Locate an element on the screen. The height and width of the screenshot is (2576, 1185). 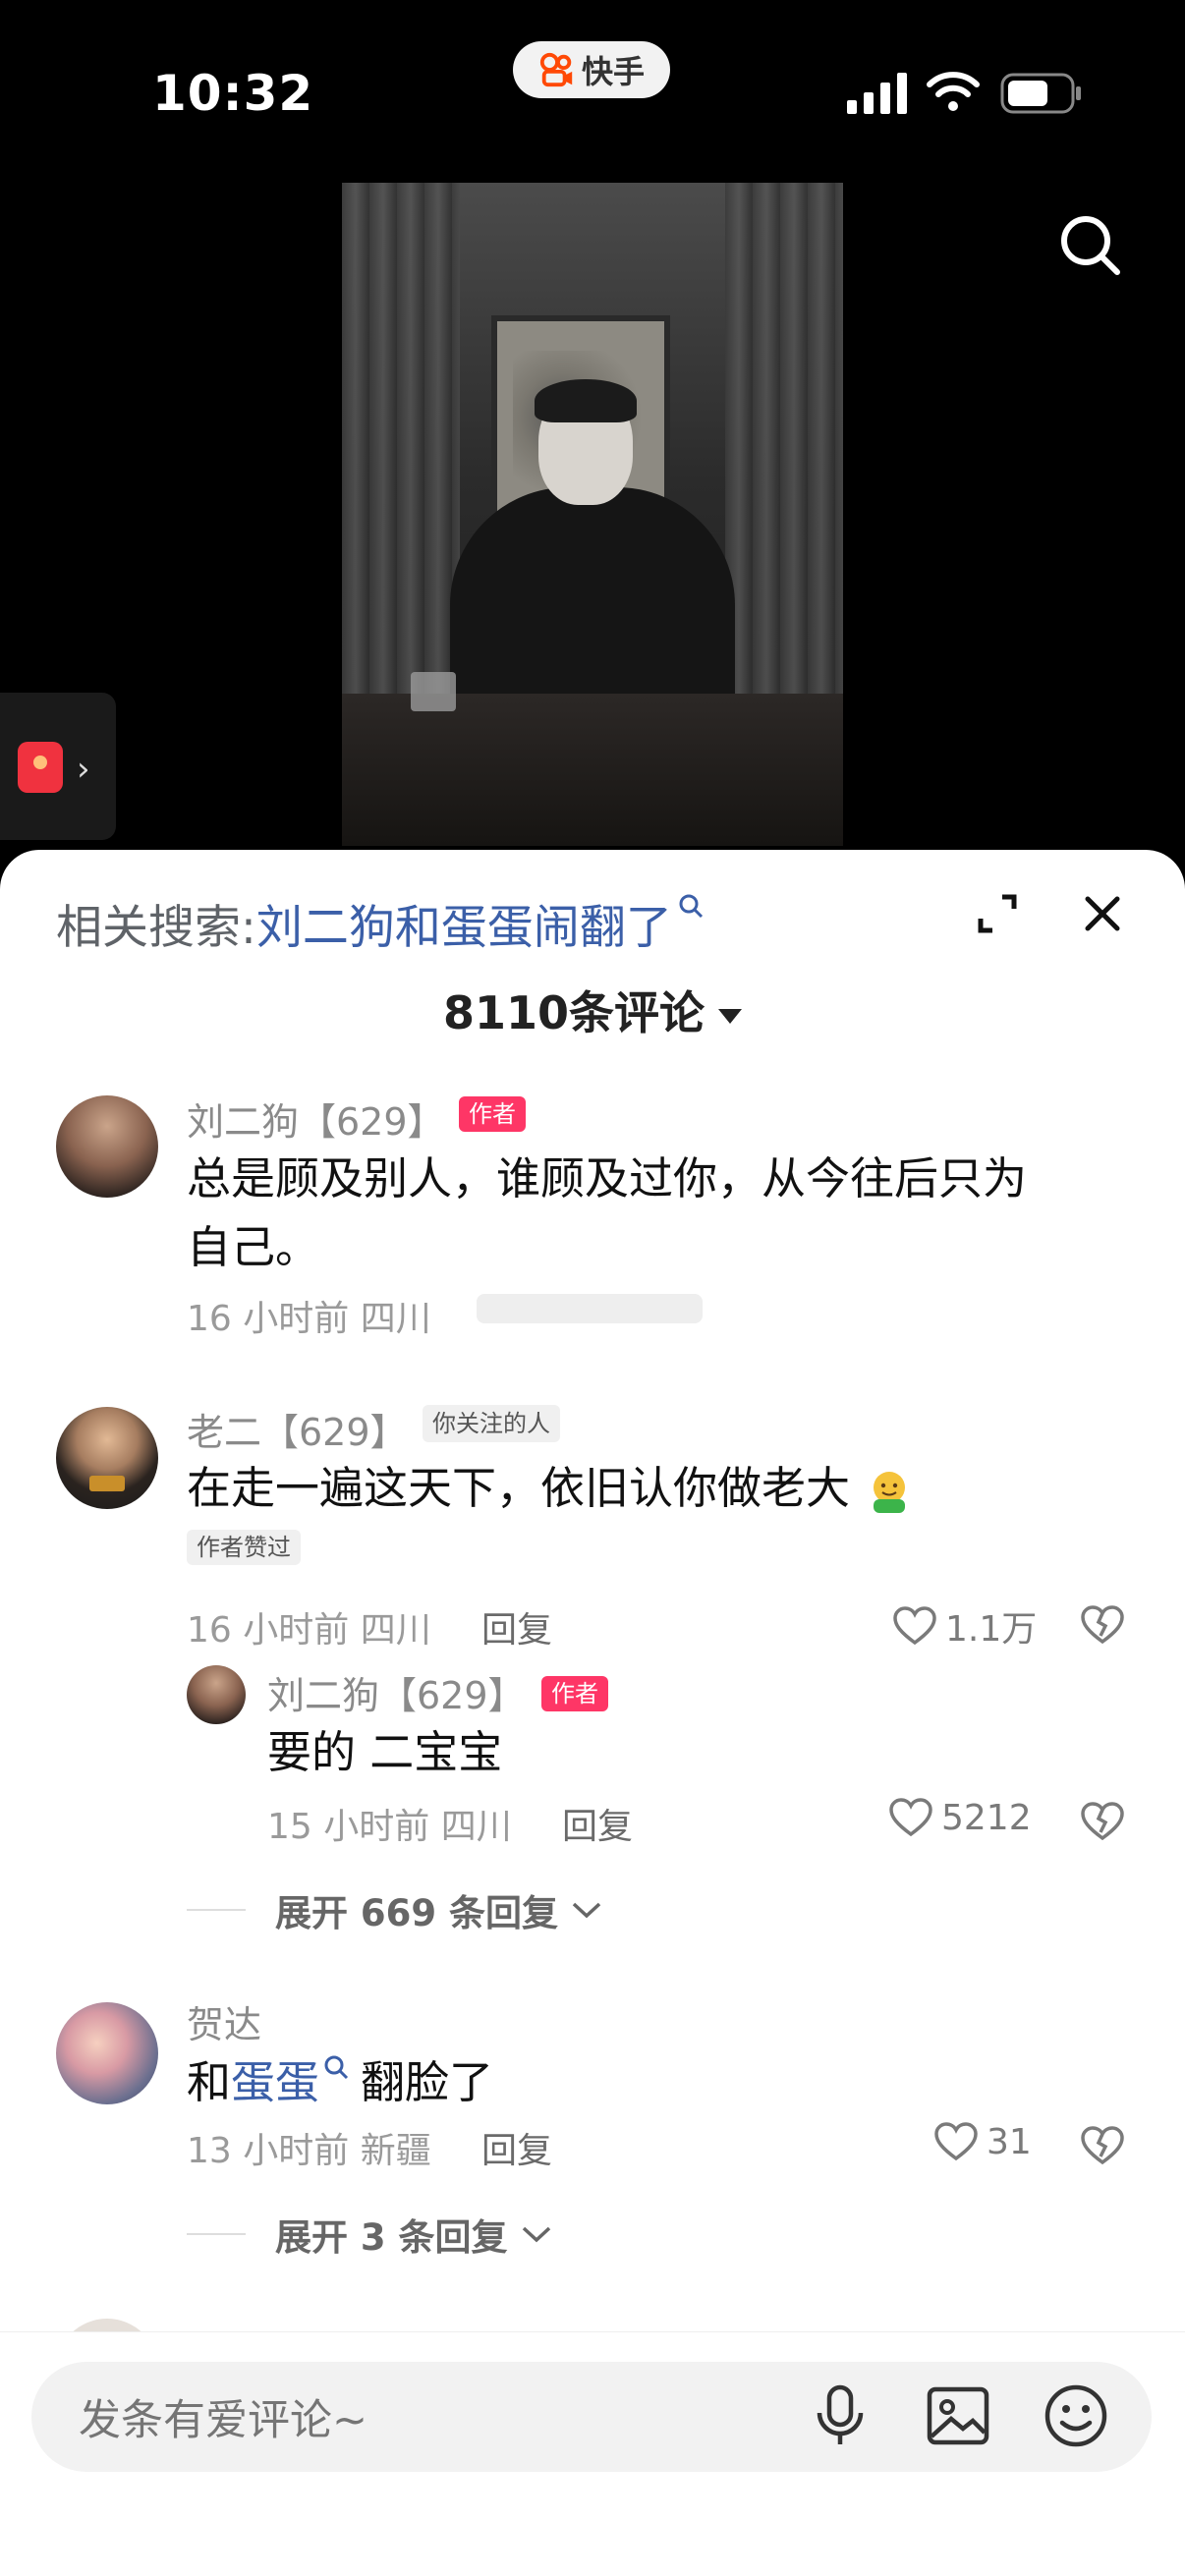
expand-replies-button: 展开 3 条回复 is located at coordinates (370, 2234).